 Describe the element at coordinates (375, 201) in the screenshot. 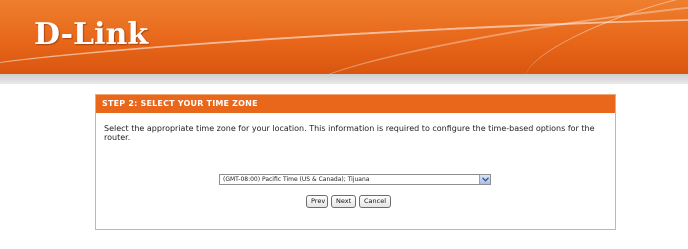

I see `cancel-button: Cancel` at that location.